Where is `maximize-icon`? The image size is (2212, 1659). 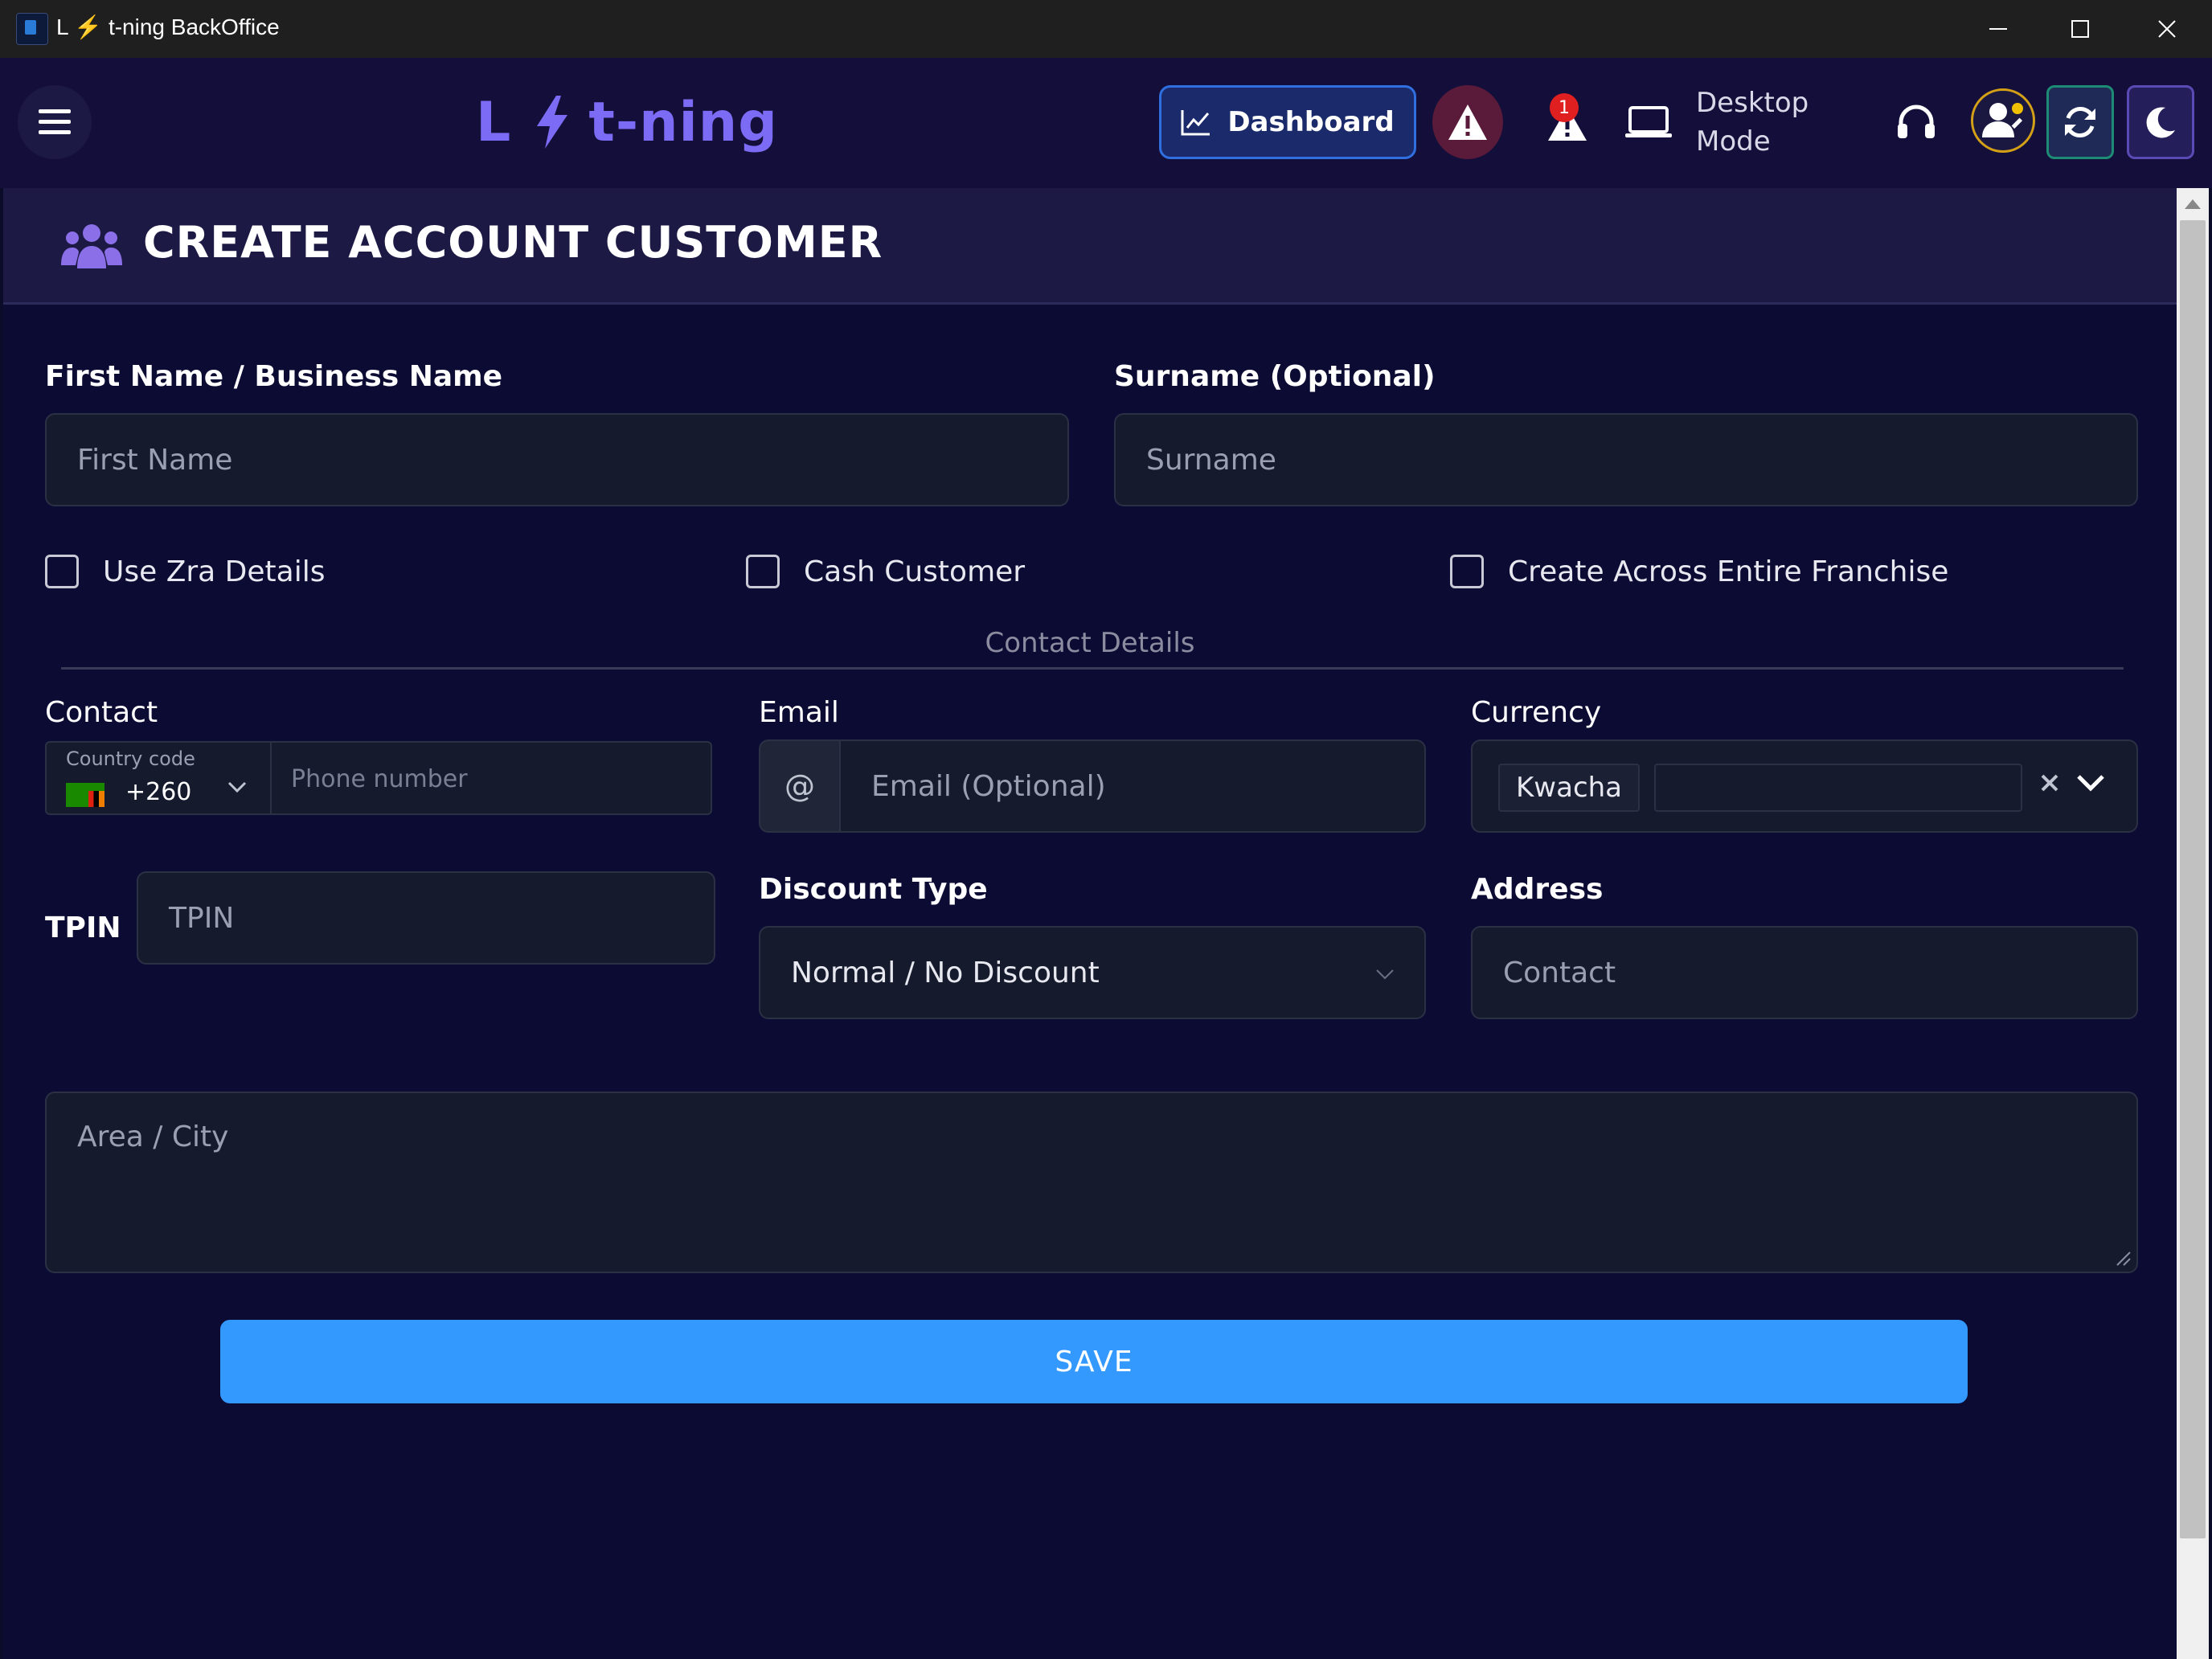
maximize-icon is located at coordinates (2080, 29).